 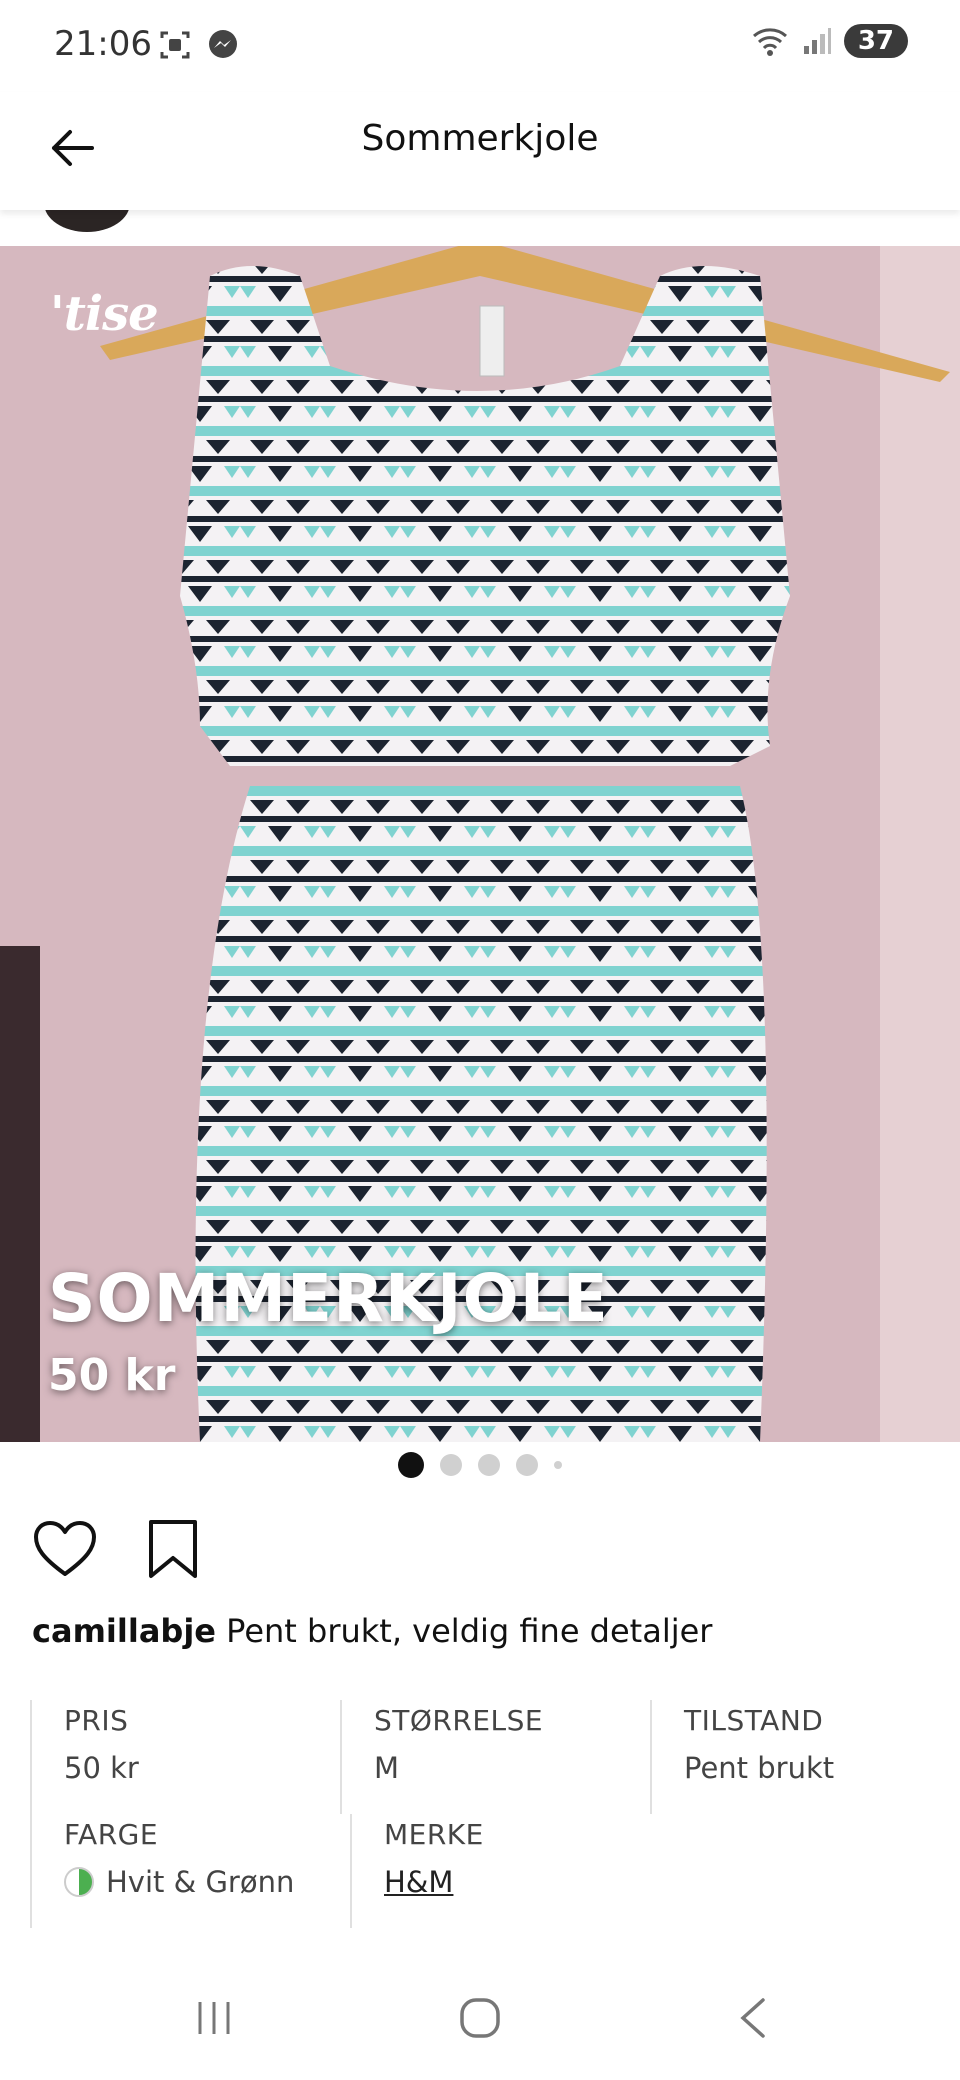 I want to click on detail-label: MERKE, so click(x=434, y=1834).